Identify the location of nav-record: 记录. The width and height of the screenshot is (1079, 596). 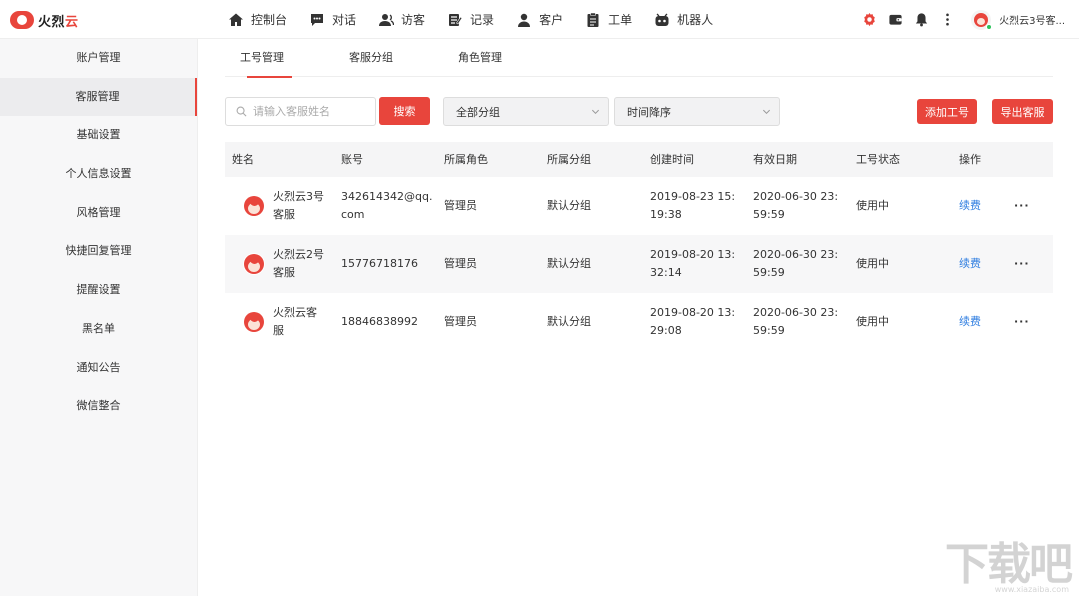
(470, 19).